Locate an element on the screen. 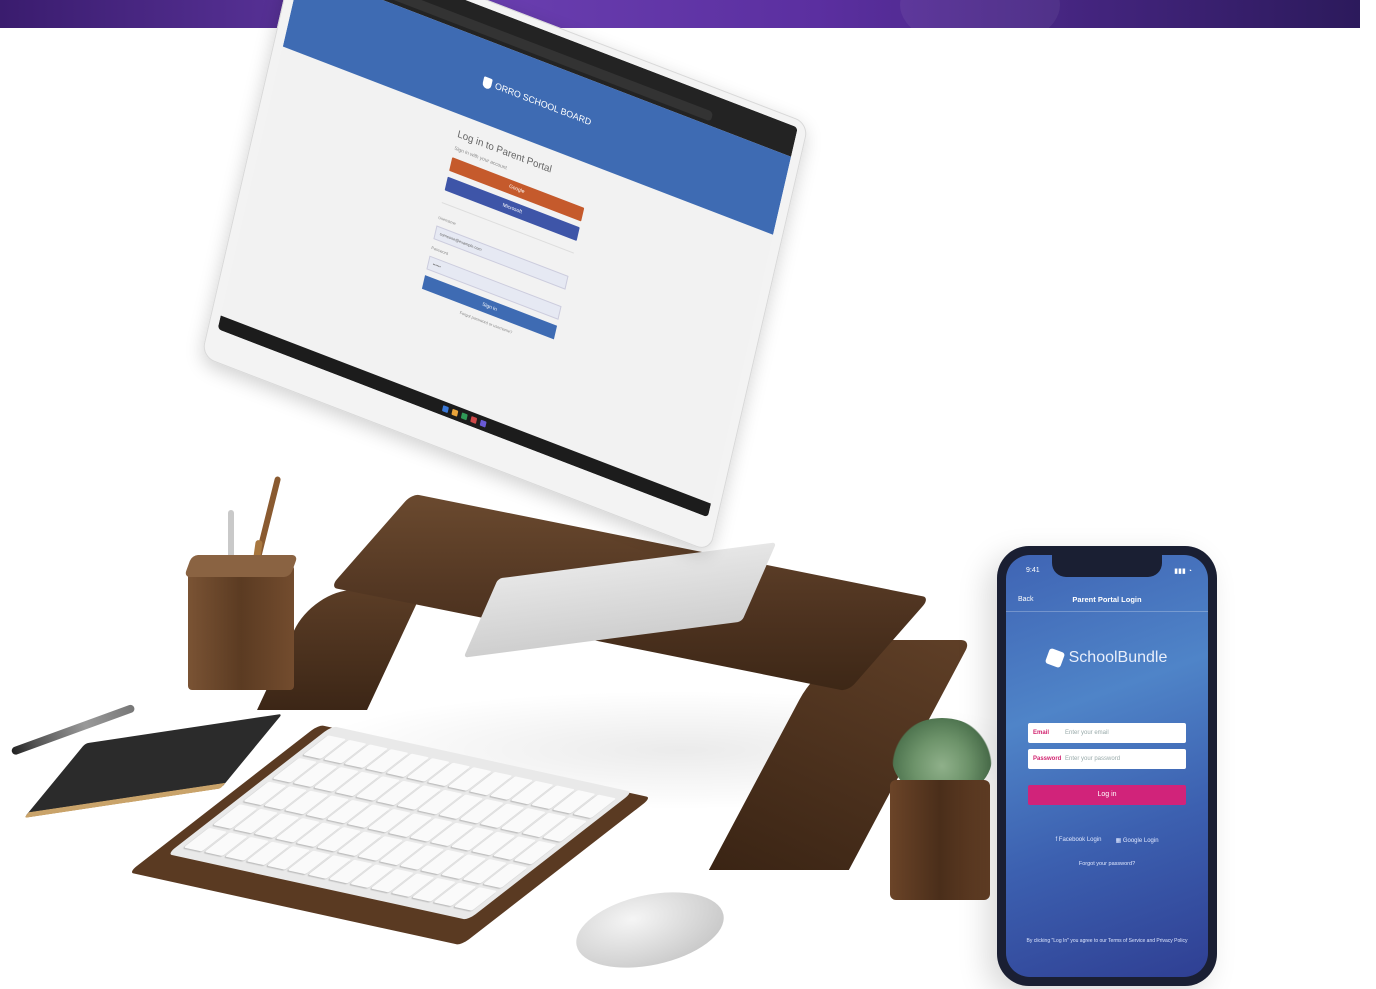  puzzle-icon is located at coordinates (1054, 658).